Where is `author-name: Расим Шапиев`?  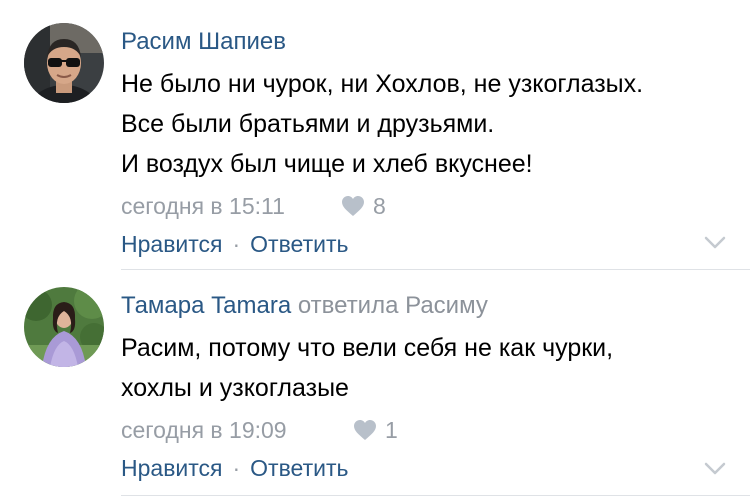 author-name: Расим Шапиев is located at coordinates (203, 41).